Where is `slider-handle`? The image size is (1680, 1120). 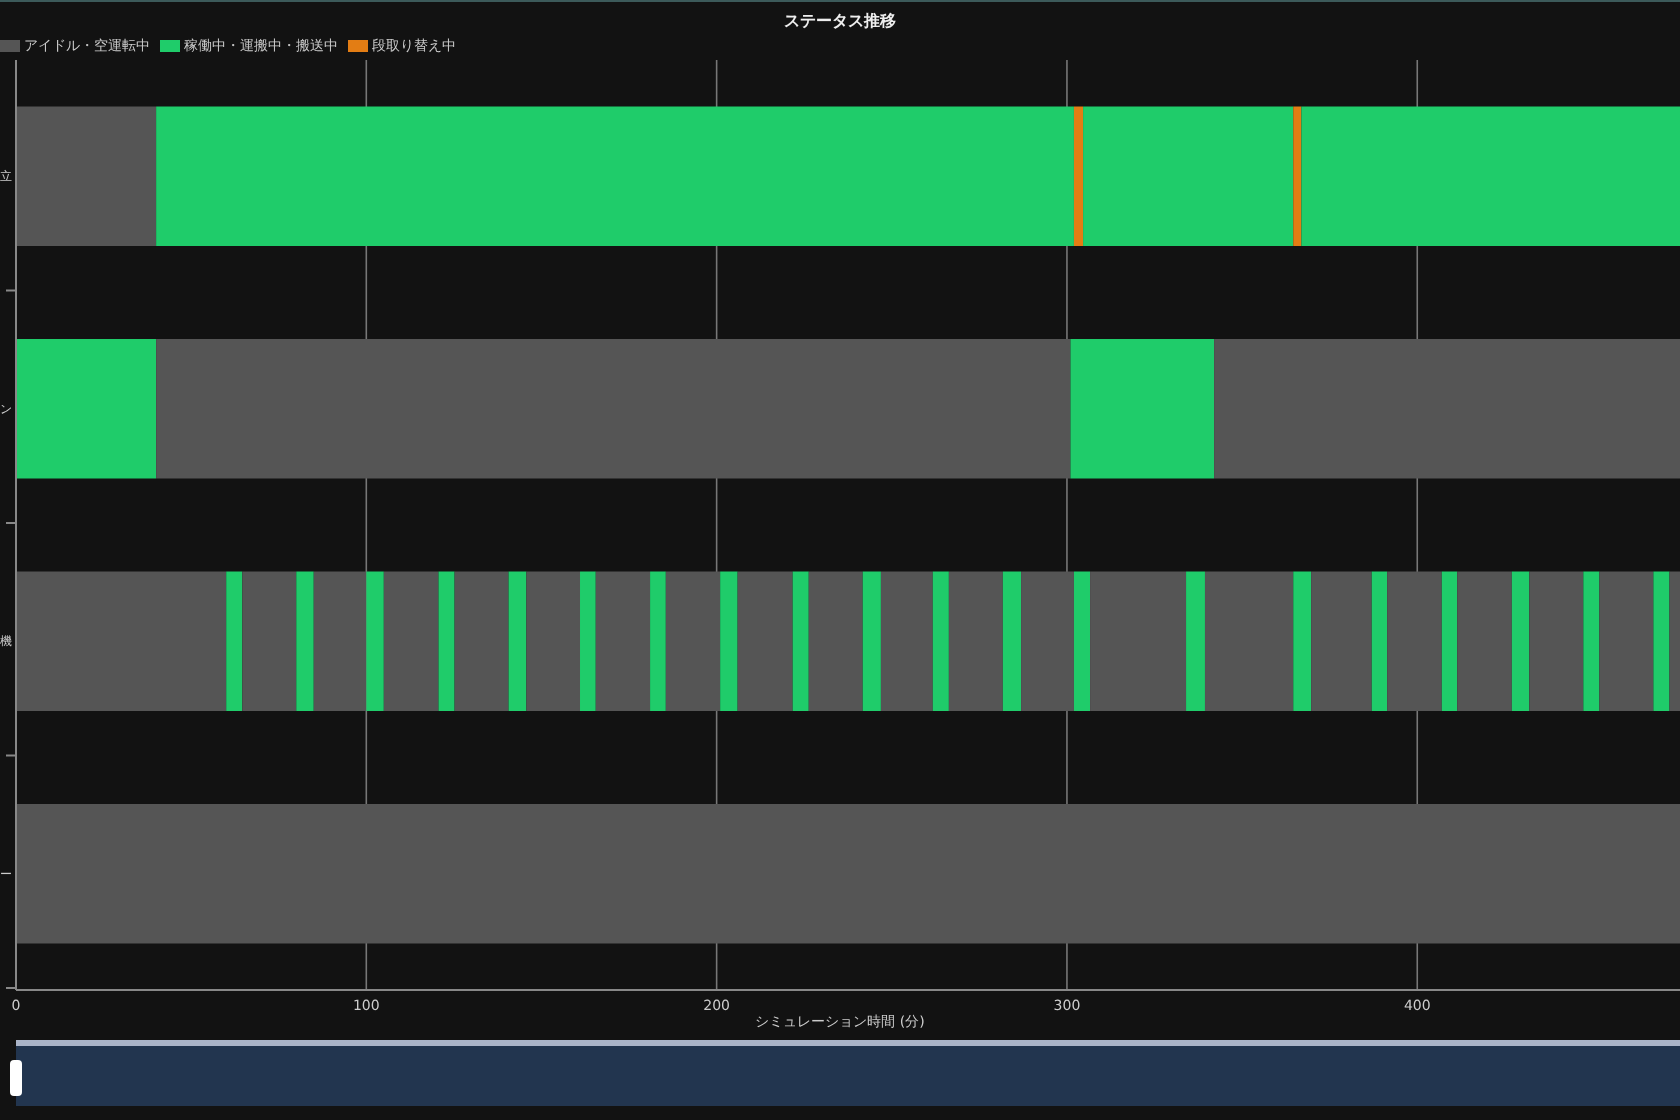 slider-handle is located at coordinates (16, 1078).